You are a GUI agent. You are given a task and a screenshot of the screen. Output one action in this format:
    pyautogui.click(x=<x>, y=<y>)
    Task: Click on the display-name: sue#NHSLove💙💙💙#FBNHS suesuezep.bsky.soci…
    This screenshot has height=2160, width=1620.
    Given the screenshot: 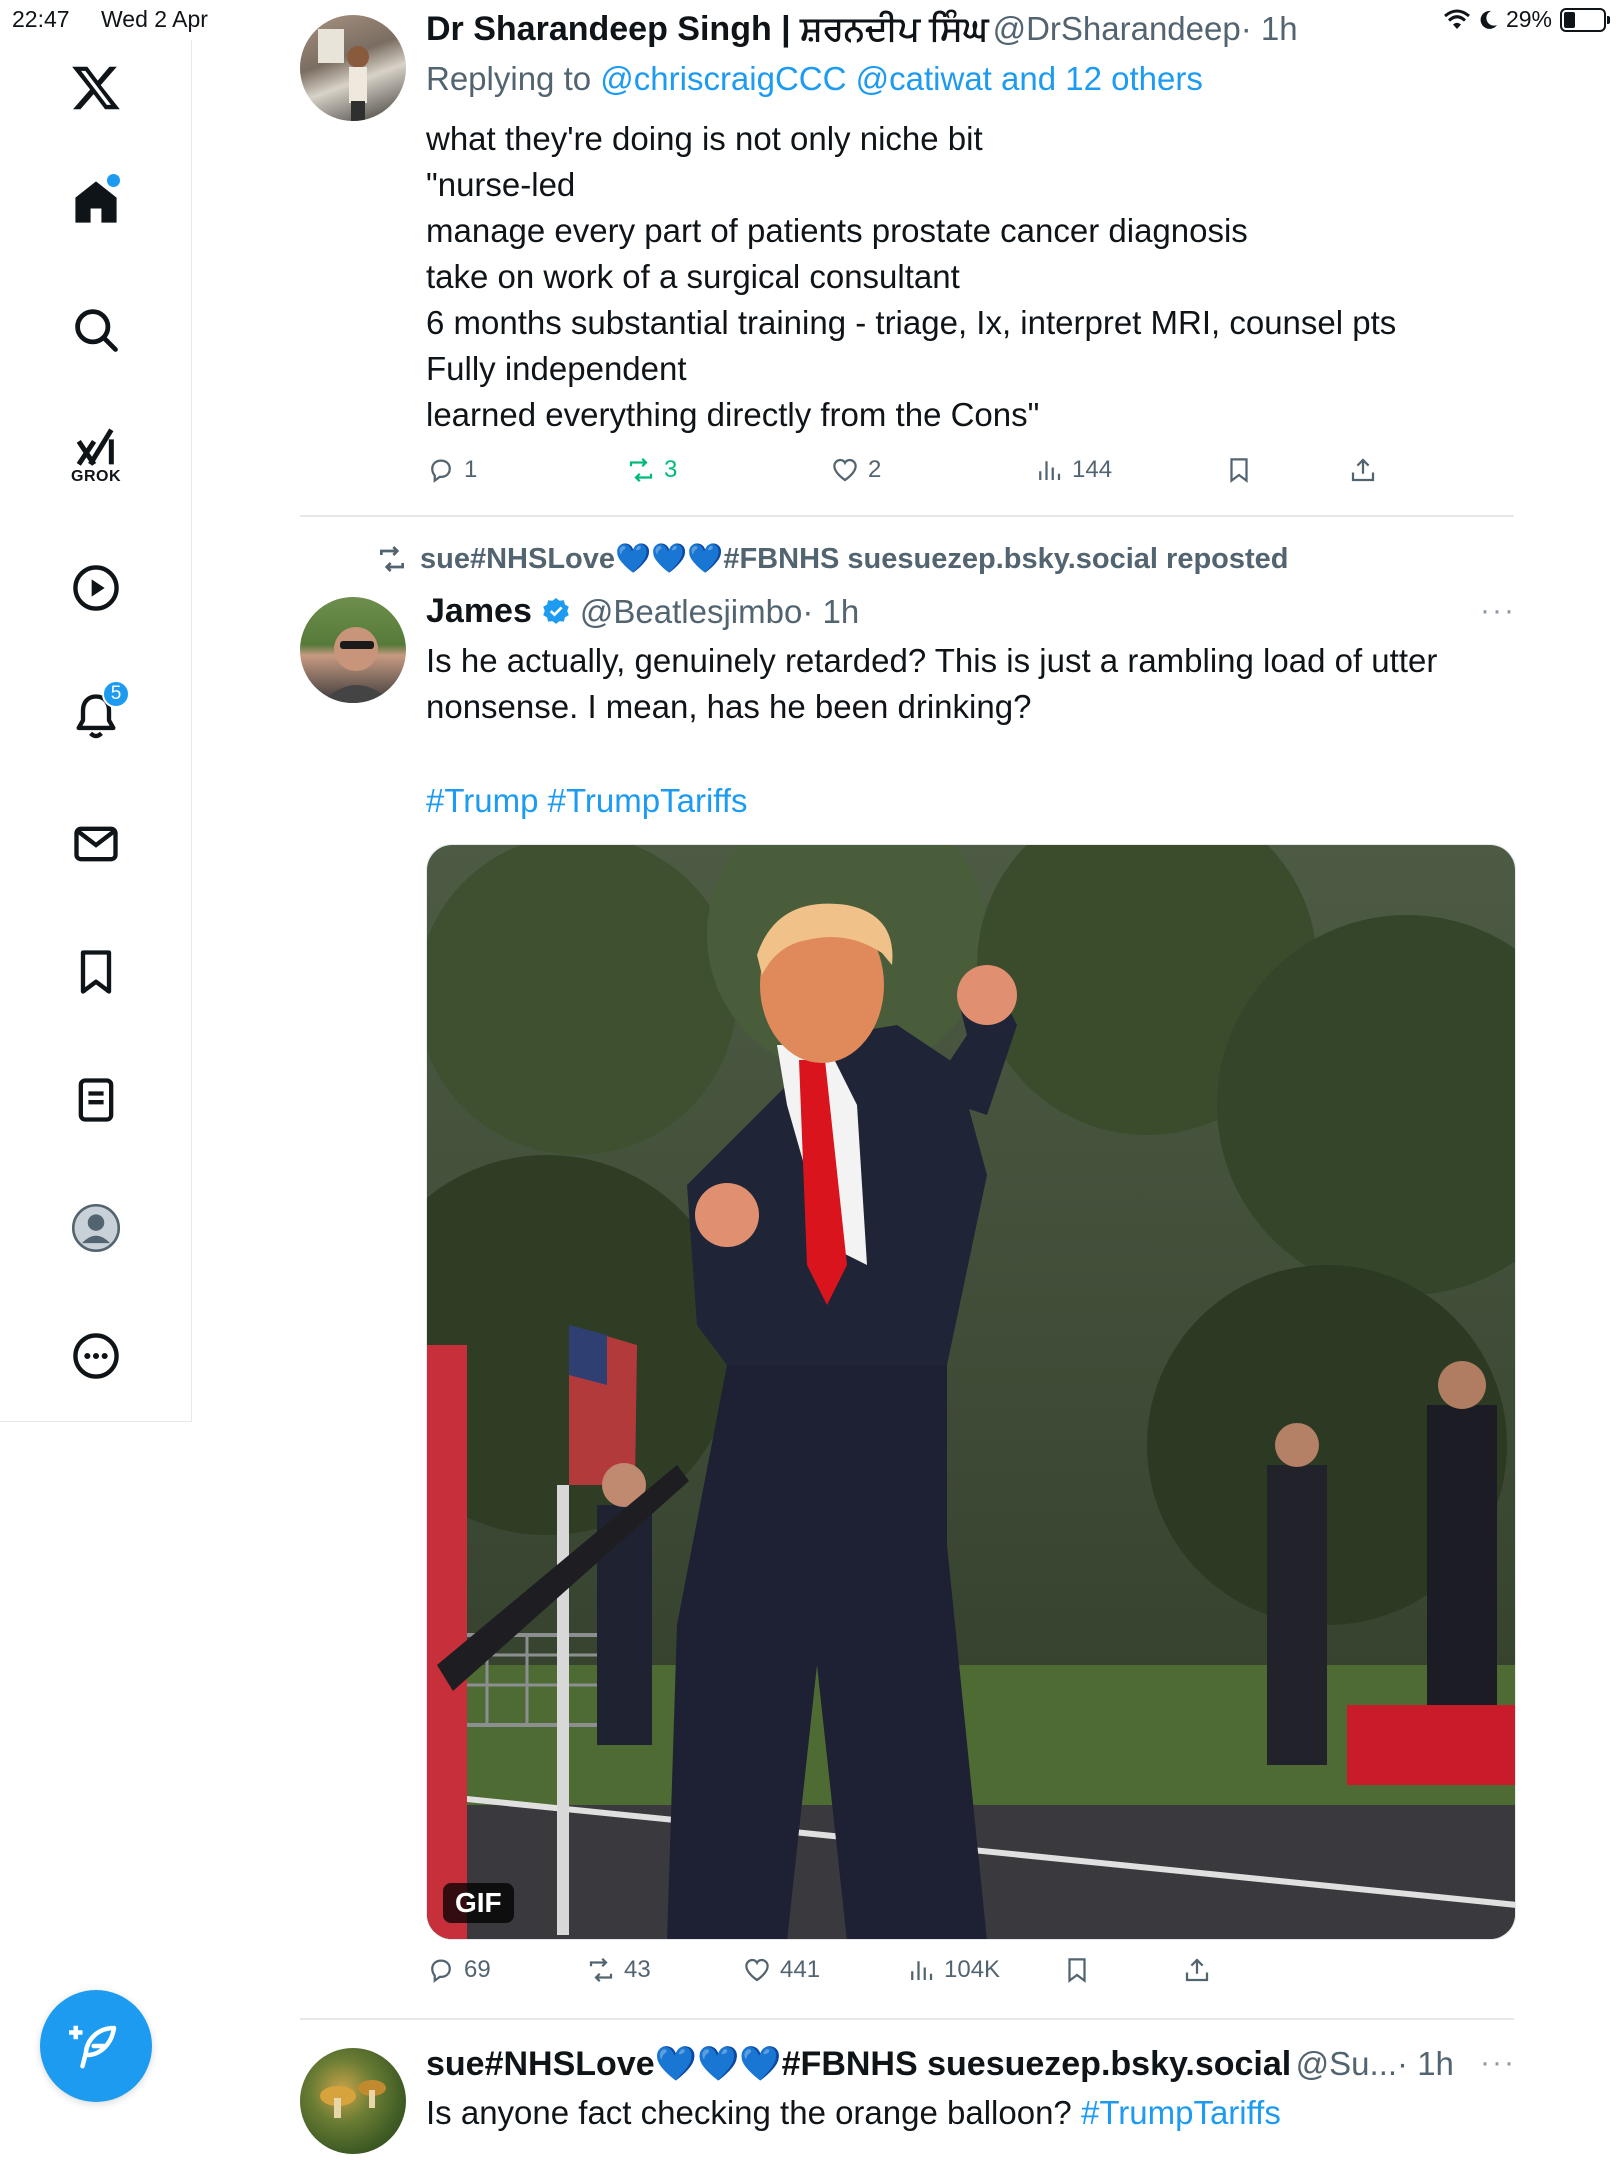 What is the action you would take?
    pyautogui.click(x=858, y=2064)
    